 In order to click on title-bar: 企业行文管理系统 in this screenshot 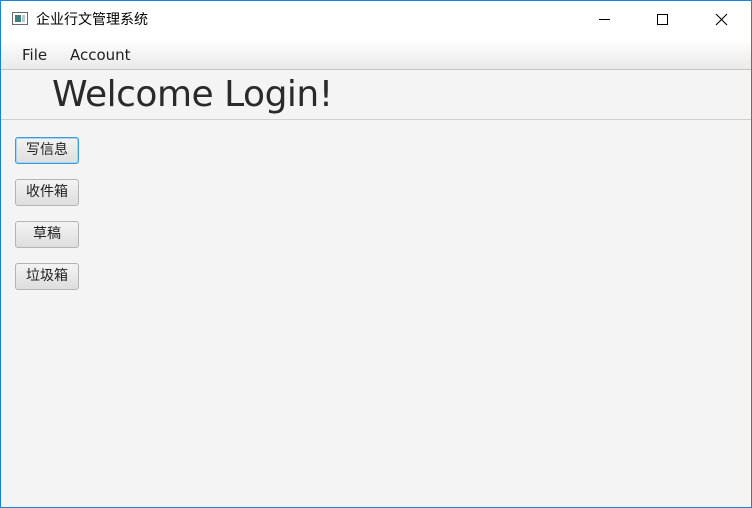, I will do `click(376, 20)`.